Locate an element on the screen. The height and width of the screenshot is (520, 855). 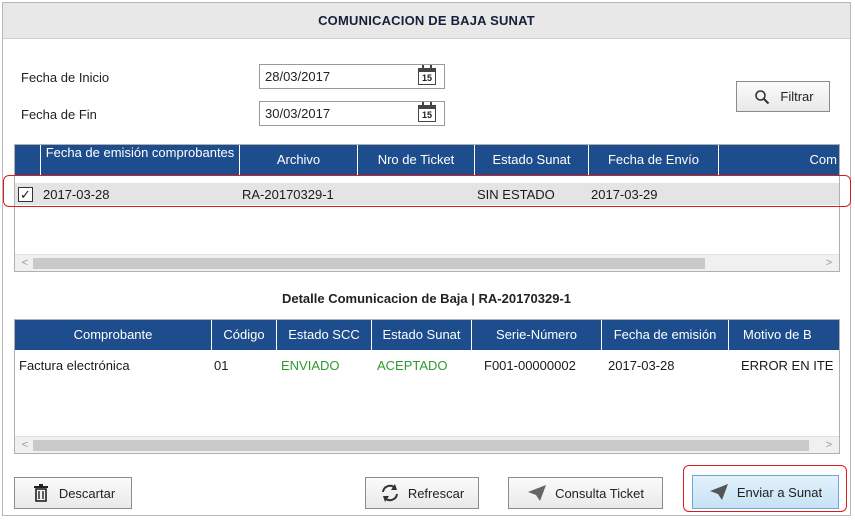
column-header: Motivo de B is located at coordinates (784, 335).